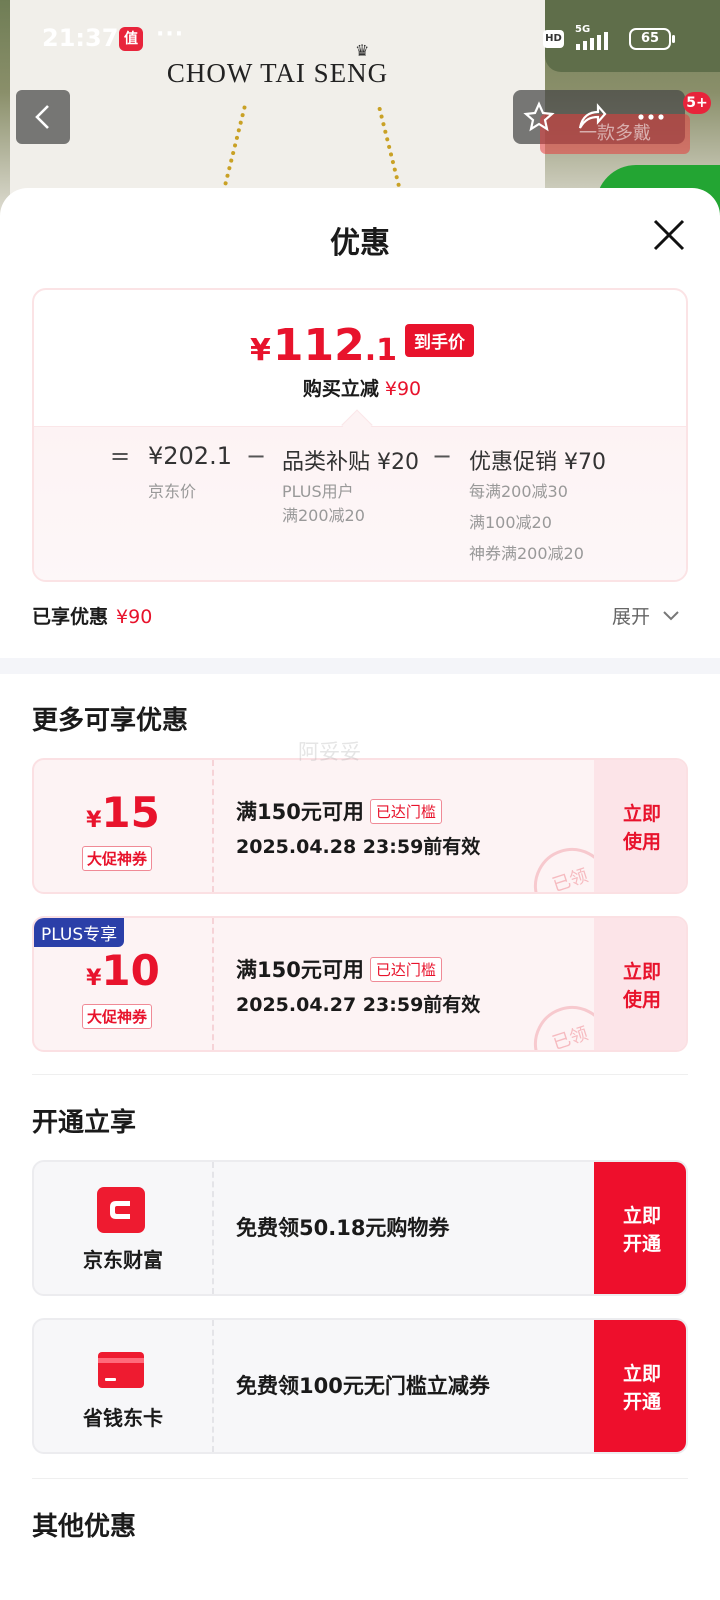 The height and width of the screenshot is (1600, 720). I want to click on final-price-tag: 到手价, so click(439, 340).